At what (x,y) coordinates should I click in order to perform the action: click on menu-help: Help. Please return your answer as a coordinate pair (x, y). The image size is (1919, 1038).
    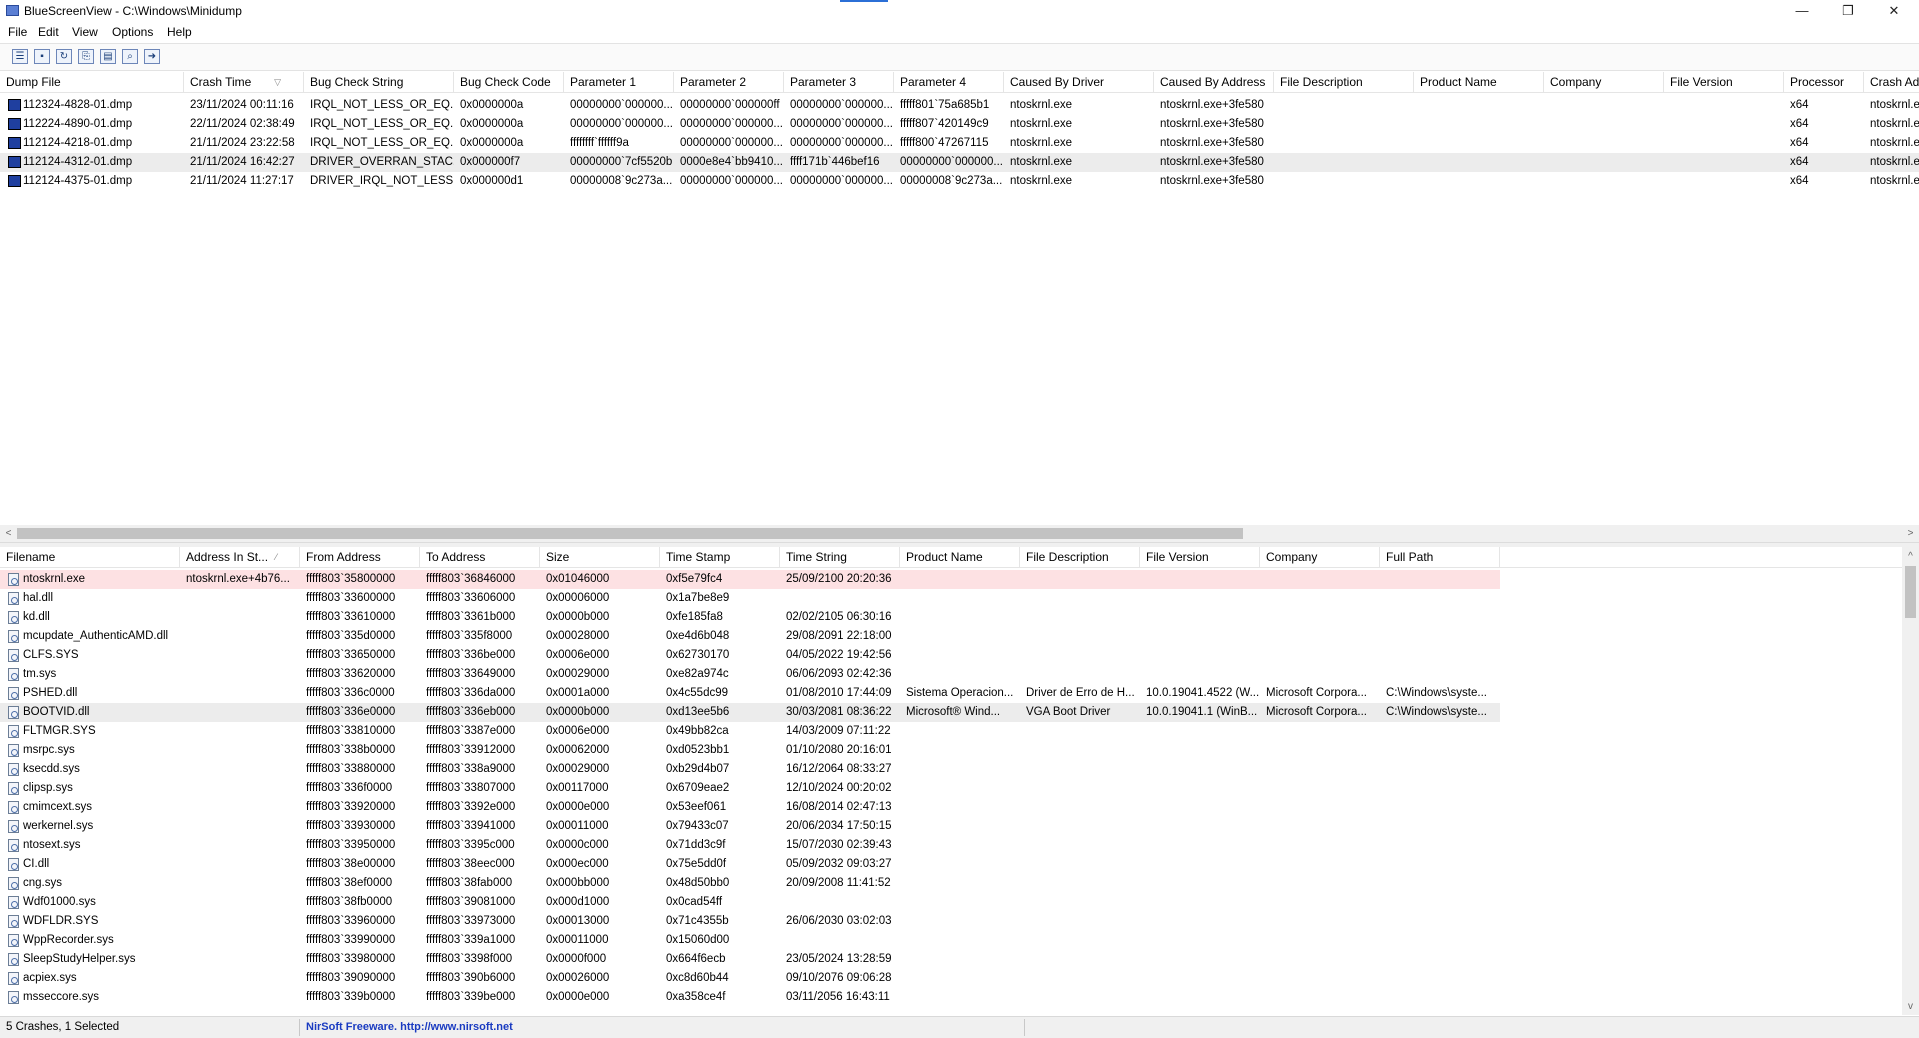
    Looking at the image, I should click on (179, 32).